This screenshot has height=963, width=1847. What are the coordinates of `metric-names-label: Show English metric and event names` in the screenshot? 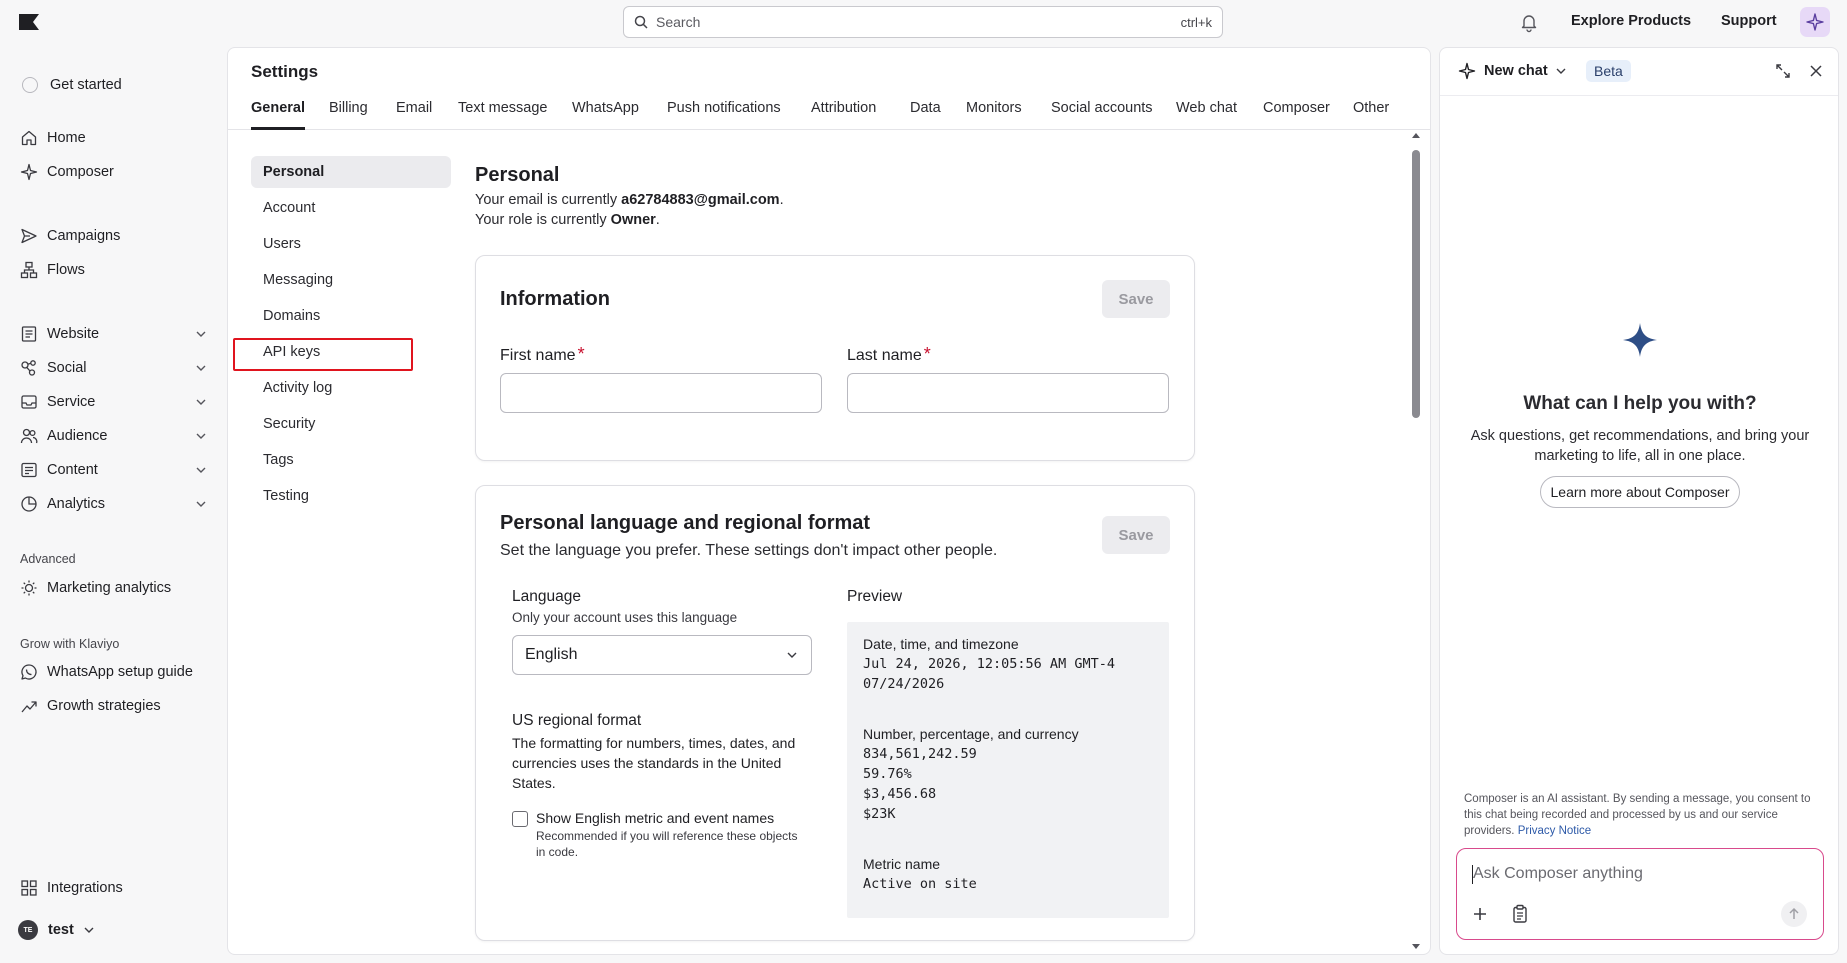 It's located at (655, 818).